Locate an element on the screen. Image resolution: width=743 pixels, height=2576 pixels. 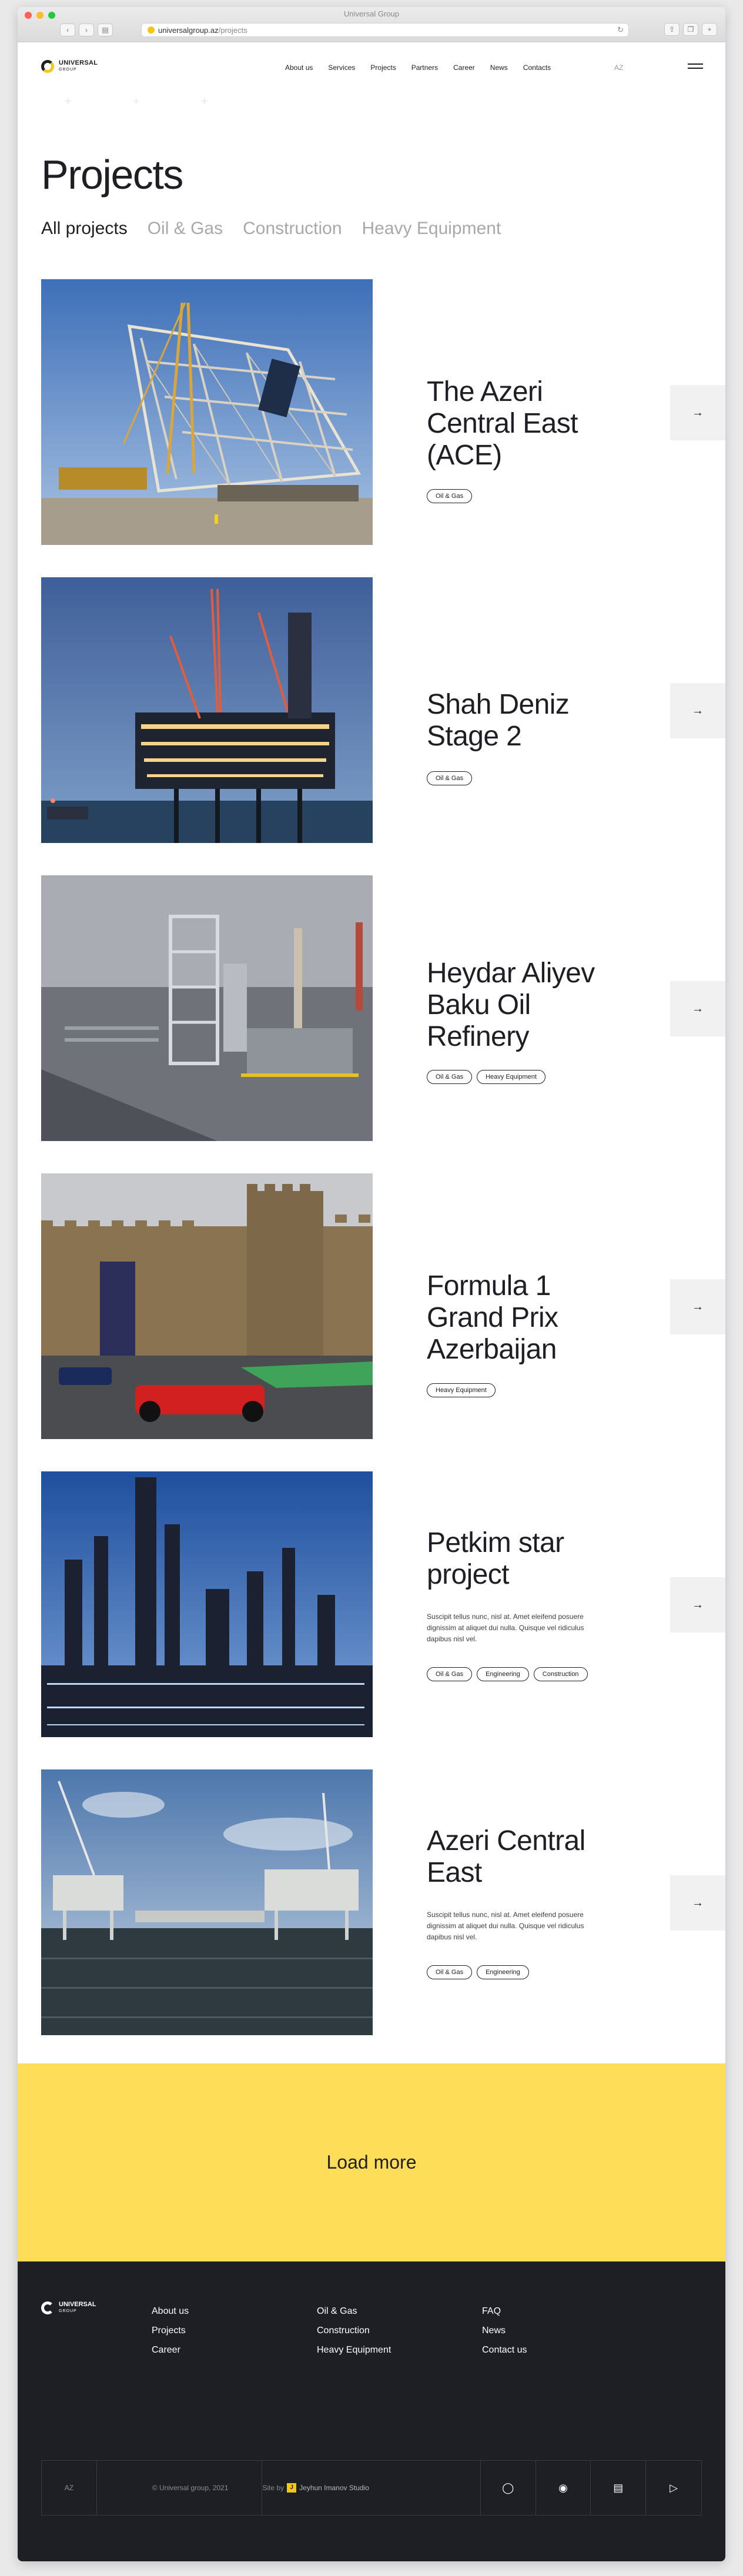
linkedin-icon: ▤ is located at coordinates (619, 2488).